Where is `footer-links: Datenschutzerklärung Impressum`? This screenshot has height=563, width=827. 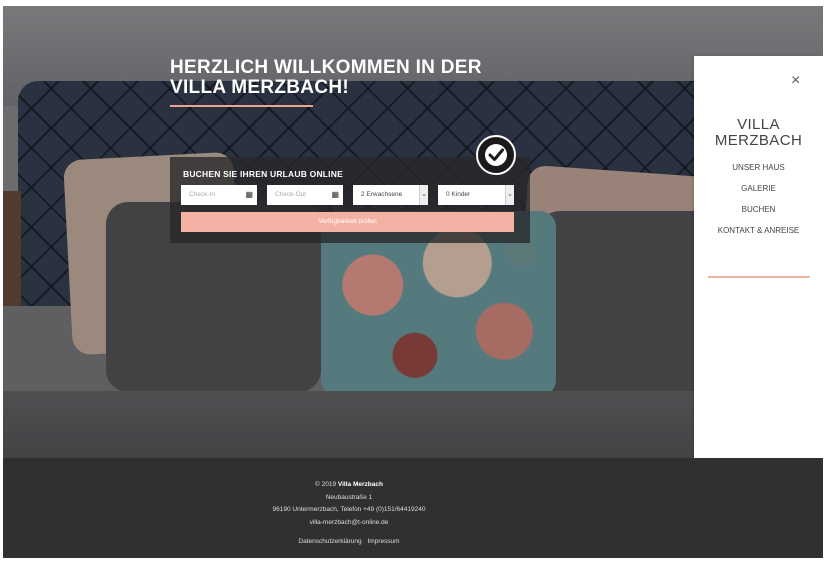
footer-links: Datenschutzerklärung Impressum is located at coordinates (349, 541).